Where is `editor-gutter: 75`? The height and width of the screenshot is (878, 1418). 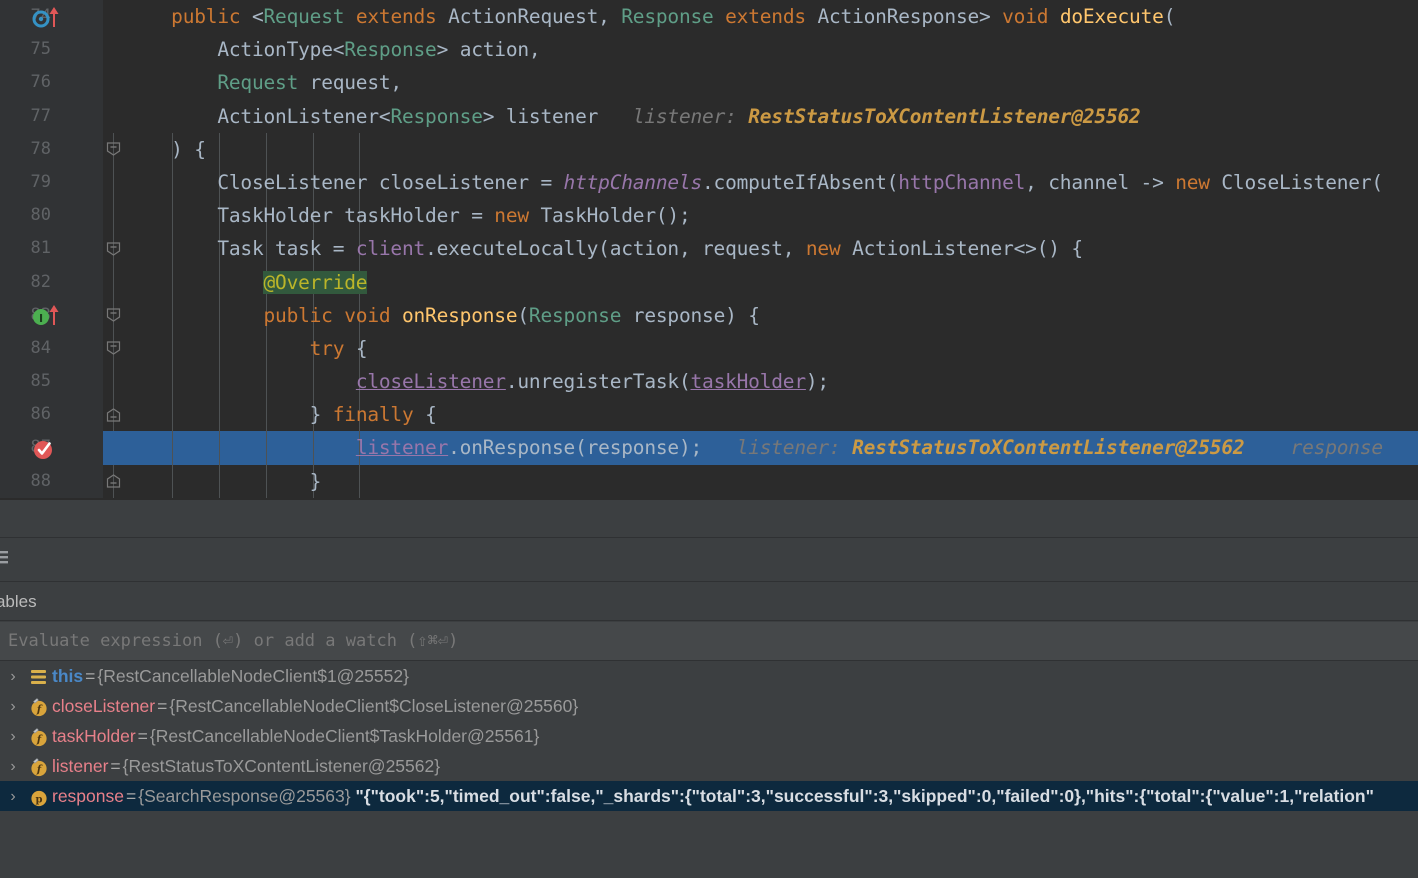 editor-gutter: 75 is located at coordinates (51, 50).